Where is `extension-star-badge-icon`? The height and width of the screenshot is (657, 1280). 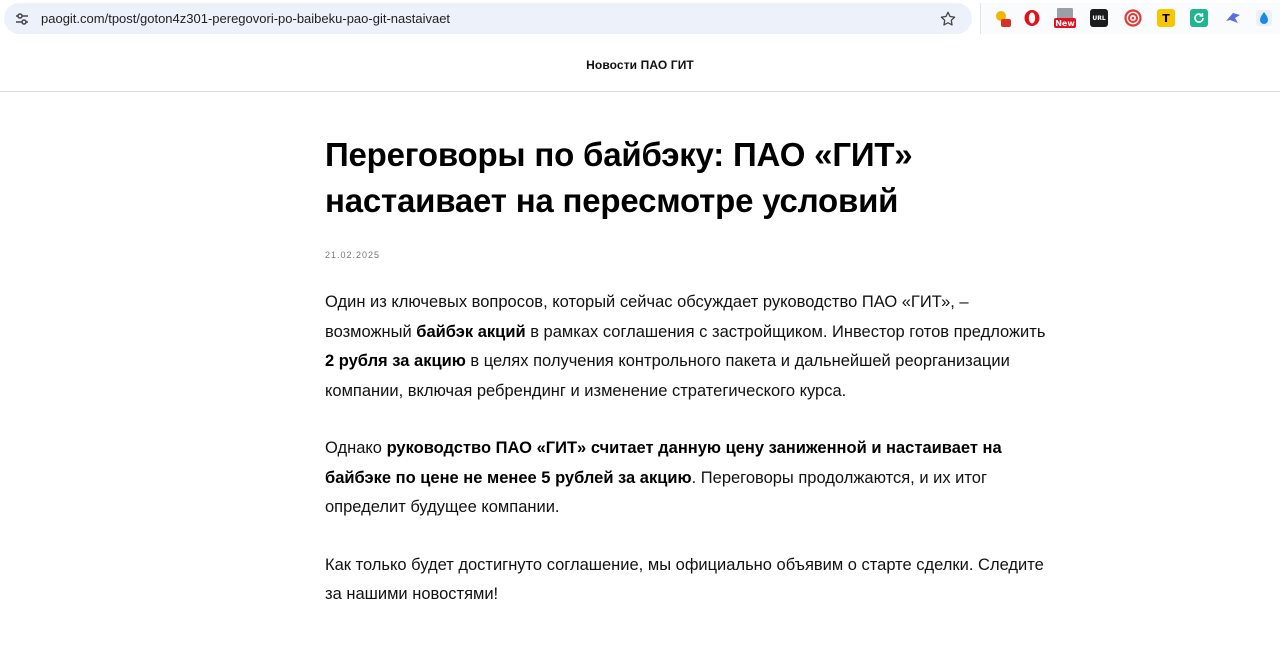
extension-star-badge-icon is located at coordinates (1002, 18).